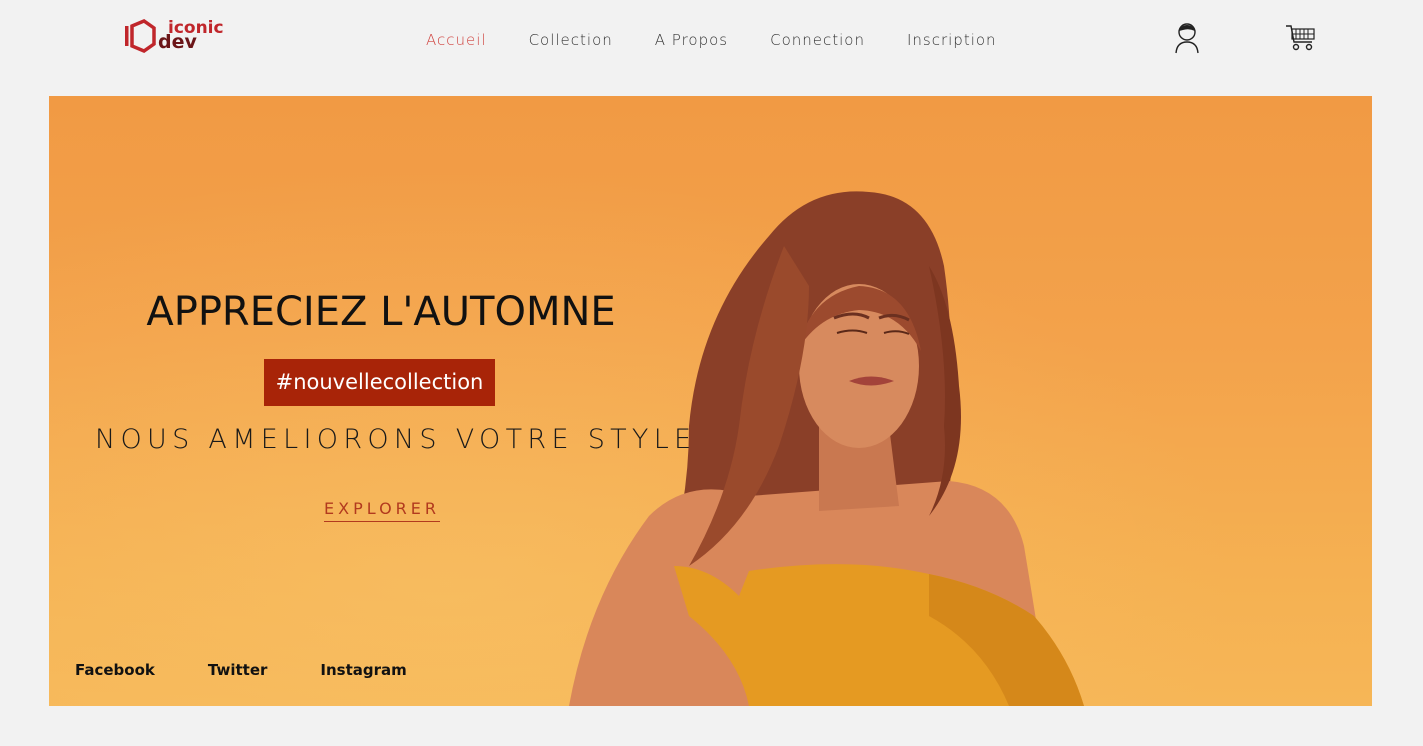  What do you see at coordinates (140, 36) in the screenshot?
I see `logo-mark-icon` at bounding box center [140, 36].